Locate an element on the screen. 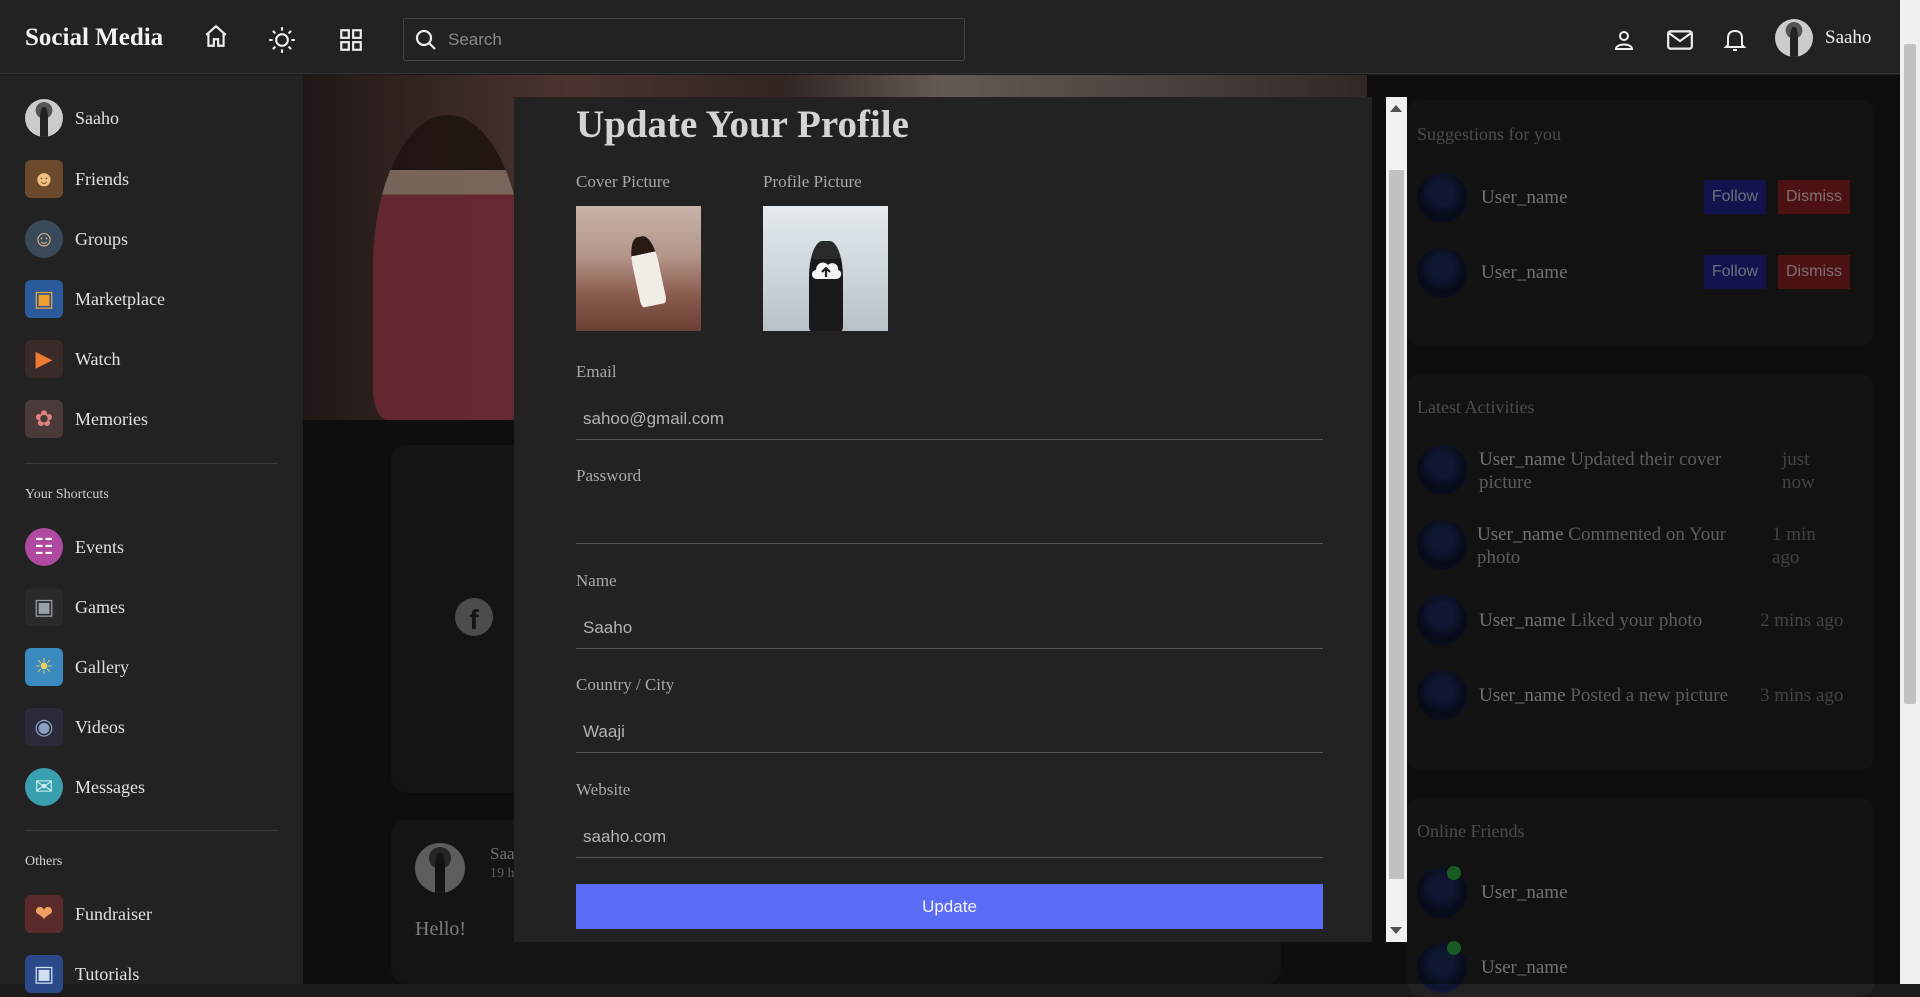  upload-icon is located at coordinates (826, 270).